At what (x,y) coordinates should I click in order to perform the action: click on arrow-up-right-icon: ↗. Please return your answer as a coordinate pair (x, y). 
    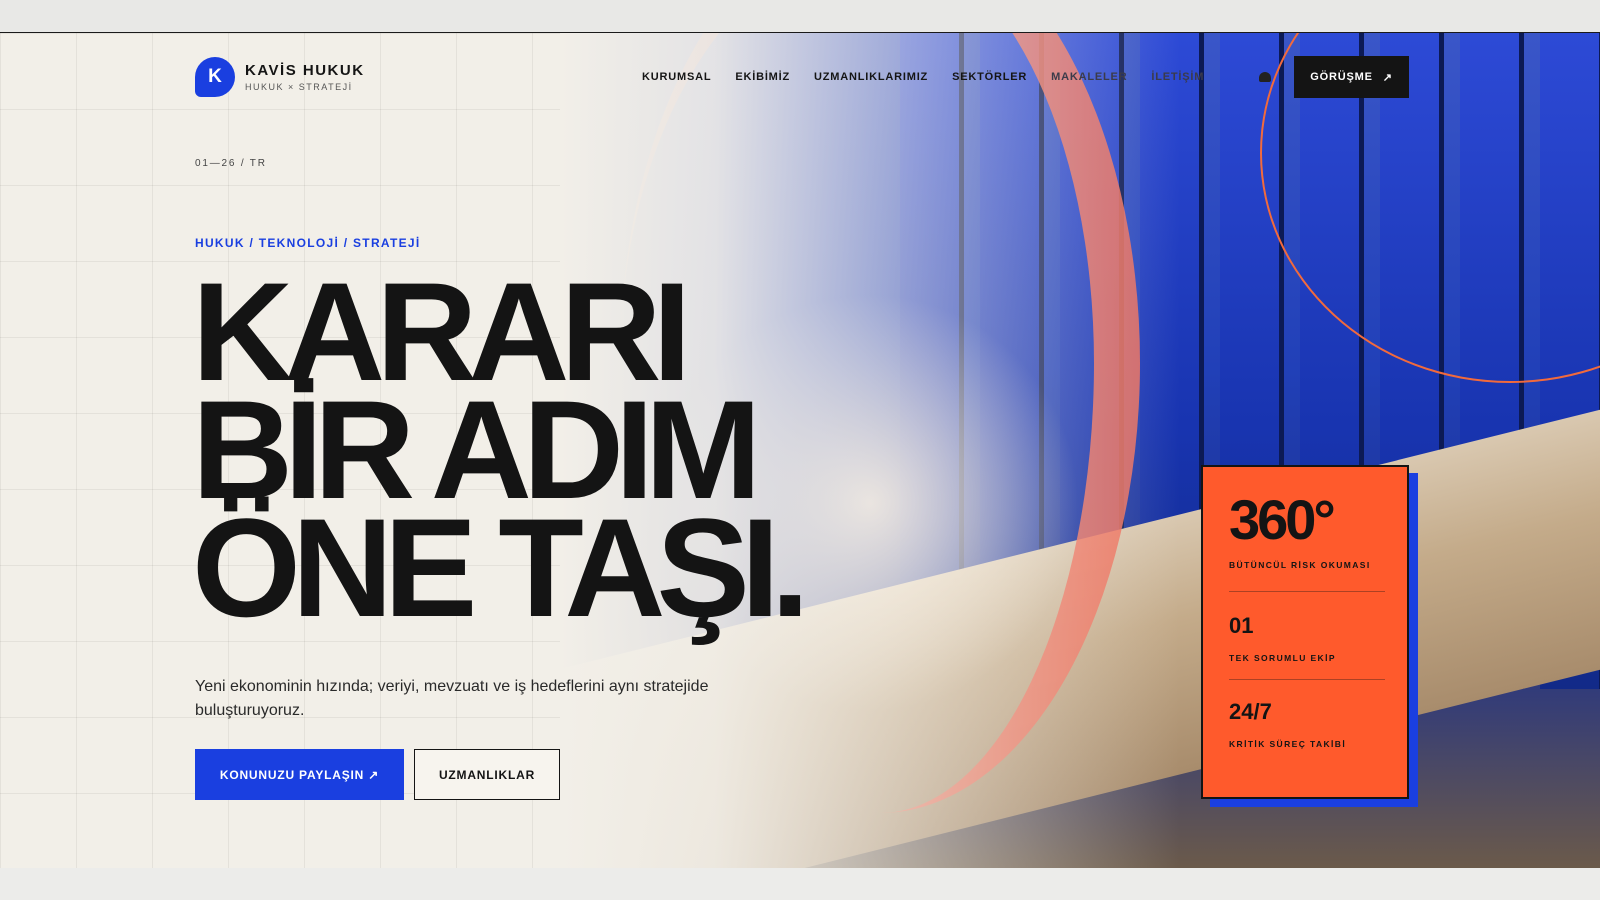
    Looking at the image, I should click on (1387, 77).